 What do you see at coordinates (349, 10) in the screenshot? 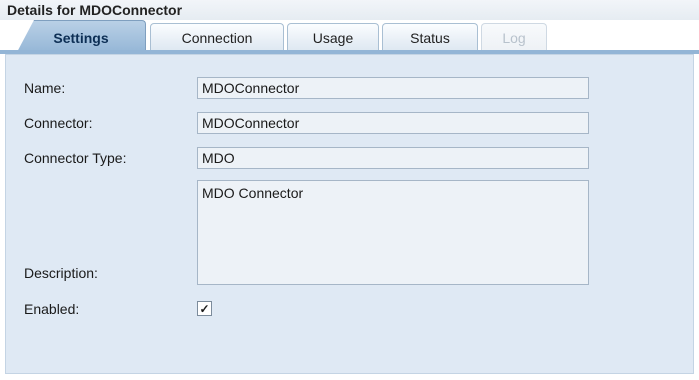
I see `details-header: Details for MDOConnector` at bounding box center [349, 10].